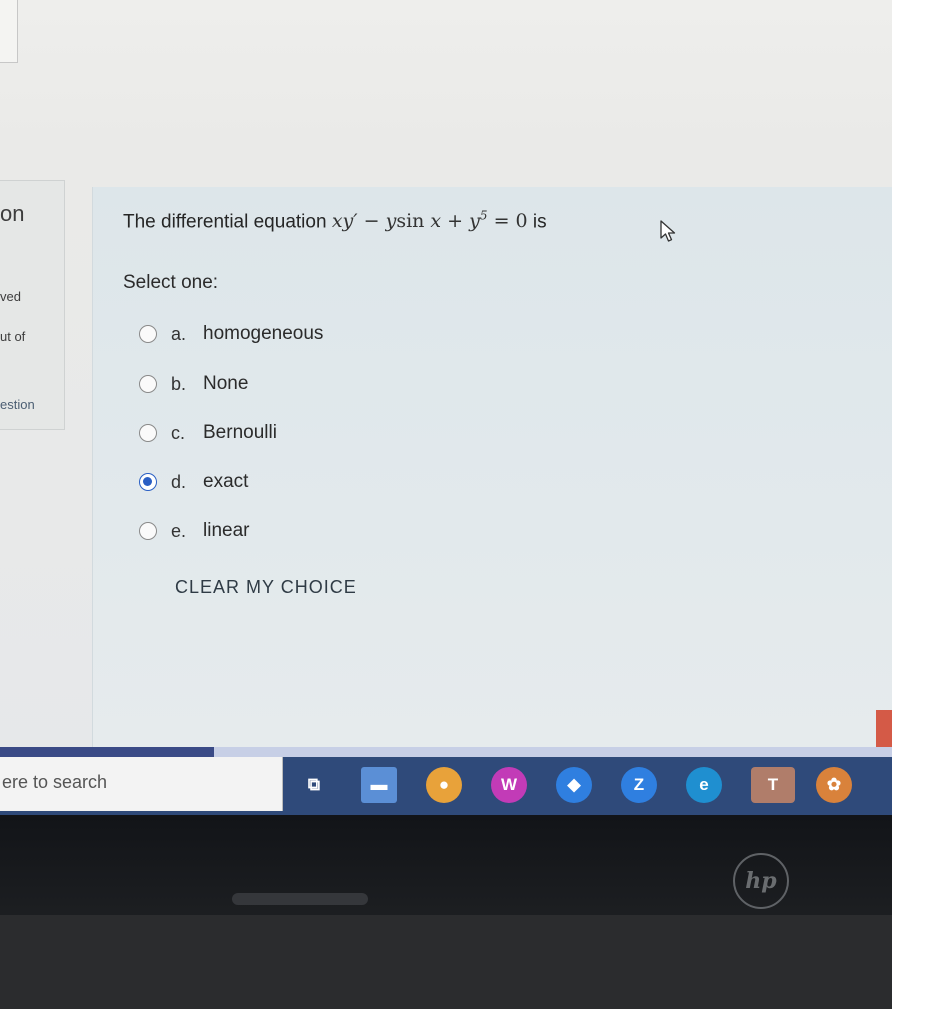 The image size is (936, 1009). What do you see at coordinates (226, 383) in the screenshot?
I see `option-text: None` at bounding box center [226, 383].